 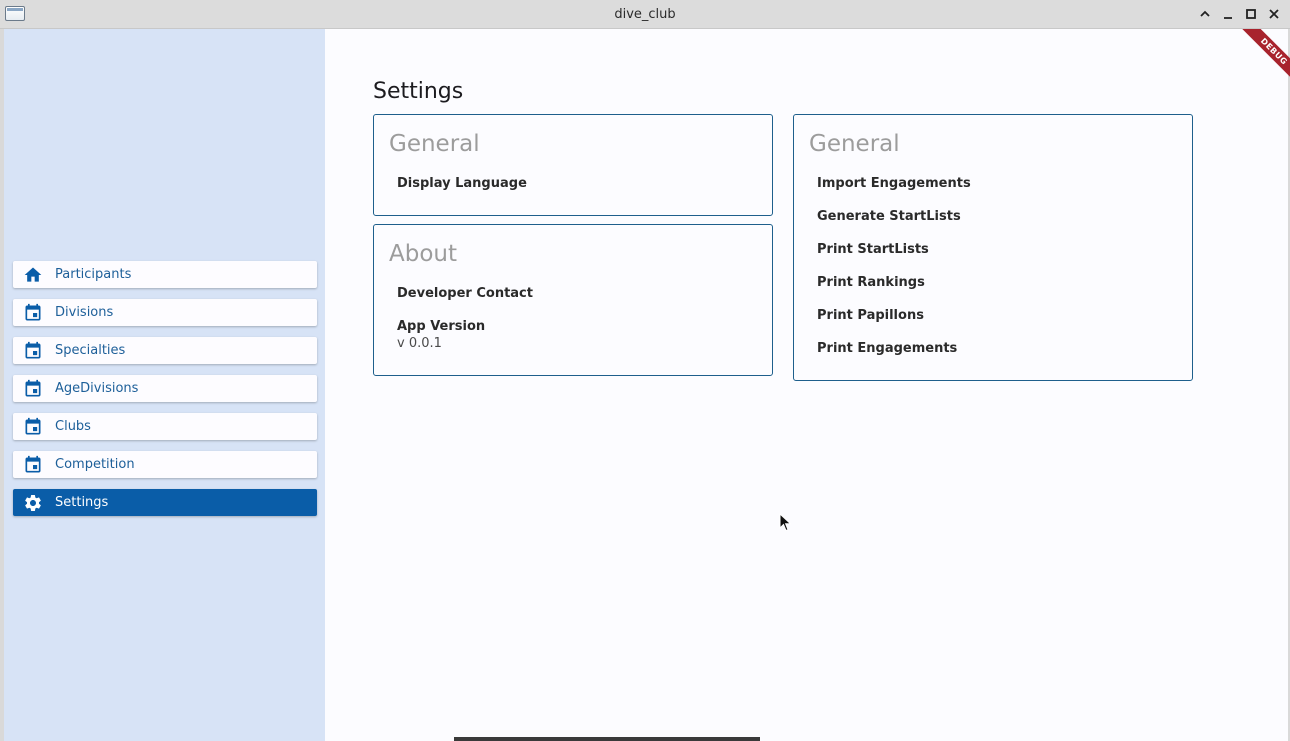 I want to click on debug-banner: DEBUG, so click(x=1262, y=59).